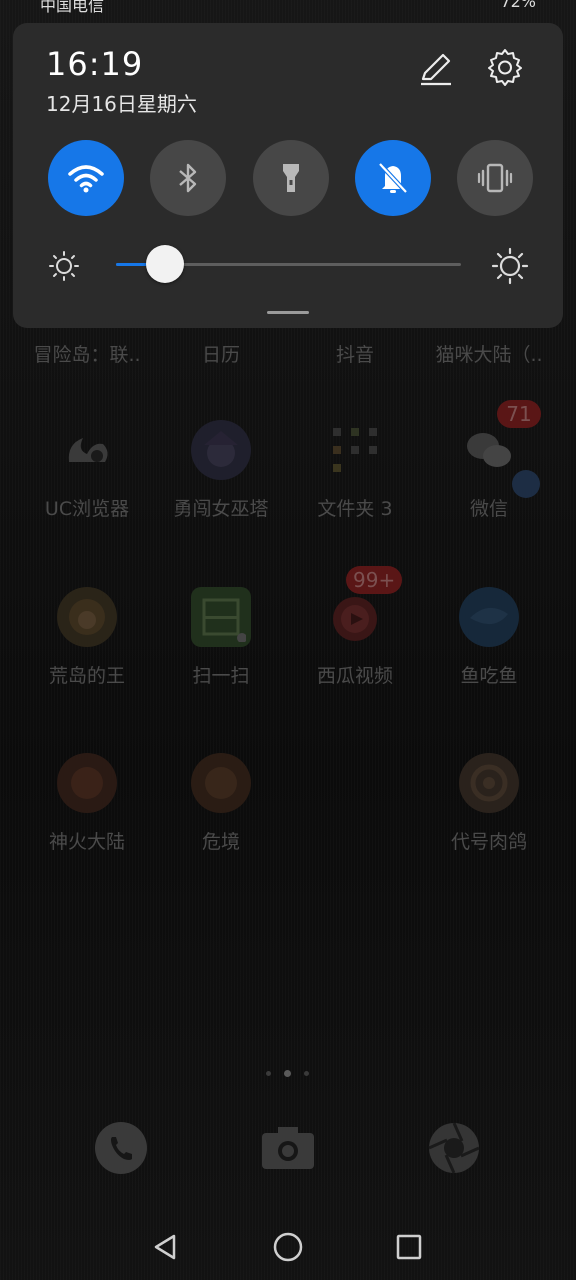 The height and width of the screenshot is (1280, 576). I want to click on app-island-king: 荒岛的王, so click(87, 637).